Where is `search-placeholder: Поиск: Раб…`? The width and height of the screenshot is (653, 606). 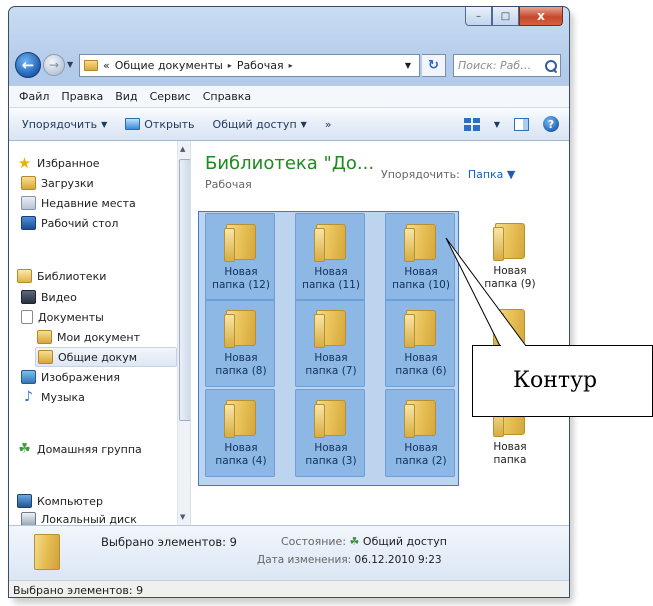
search-placeholder: Поиск: Раб… is located at coordinates (495, 65).